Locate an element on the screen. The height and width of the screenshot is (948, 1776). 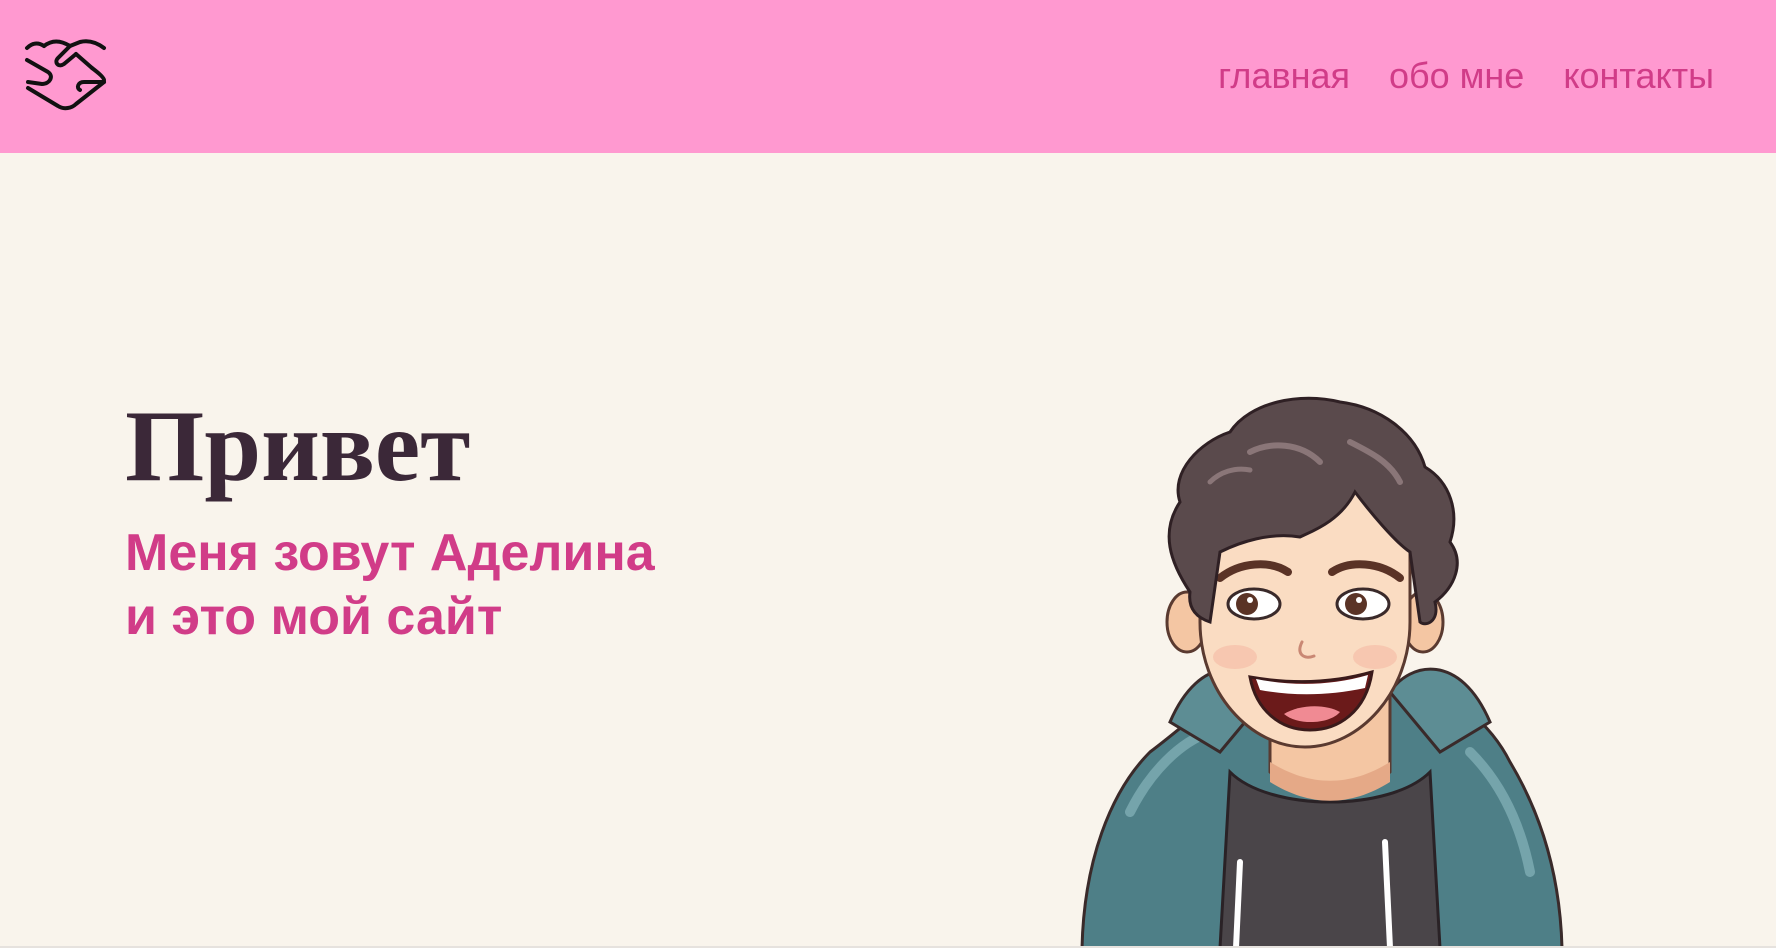
hero-subtitle: Меня зовут Аделина и это мой сайт is located at coordinates (390, 585).